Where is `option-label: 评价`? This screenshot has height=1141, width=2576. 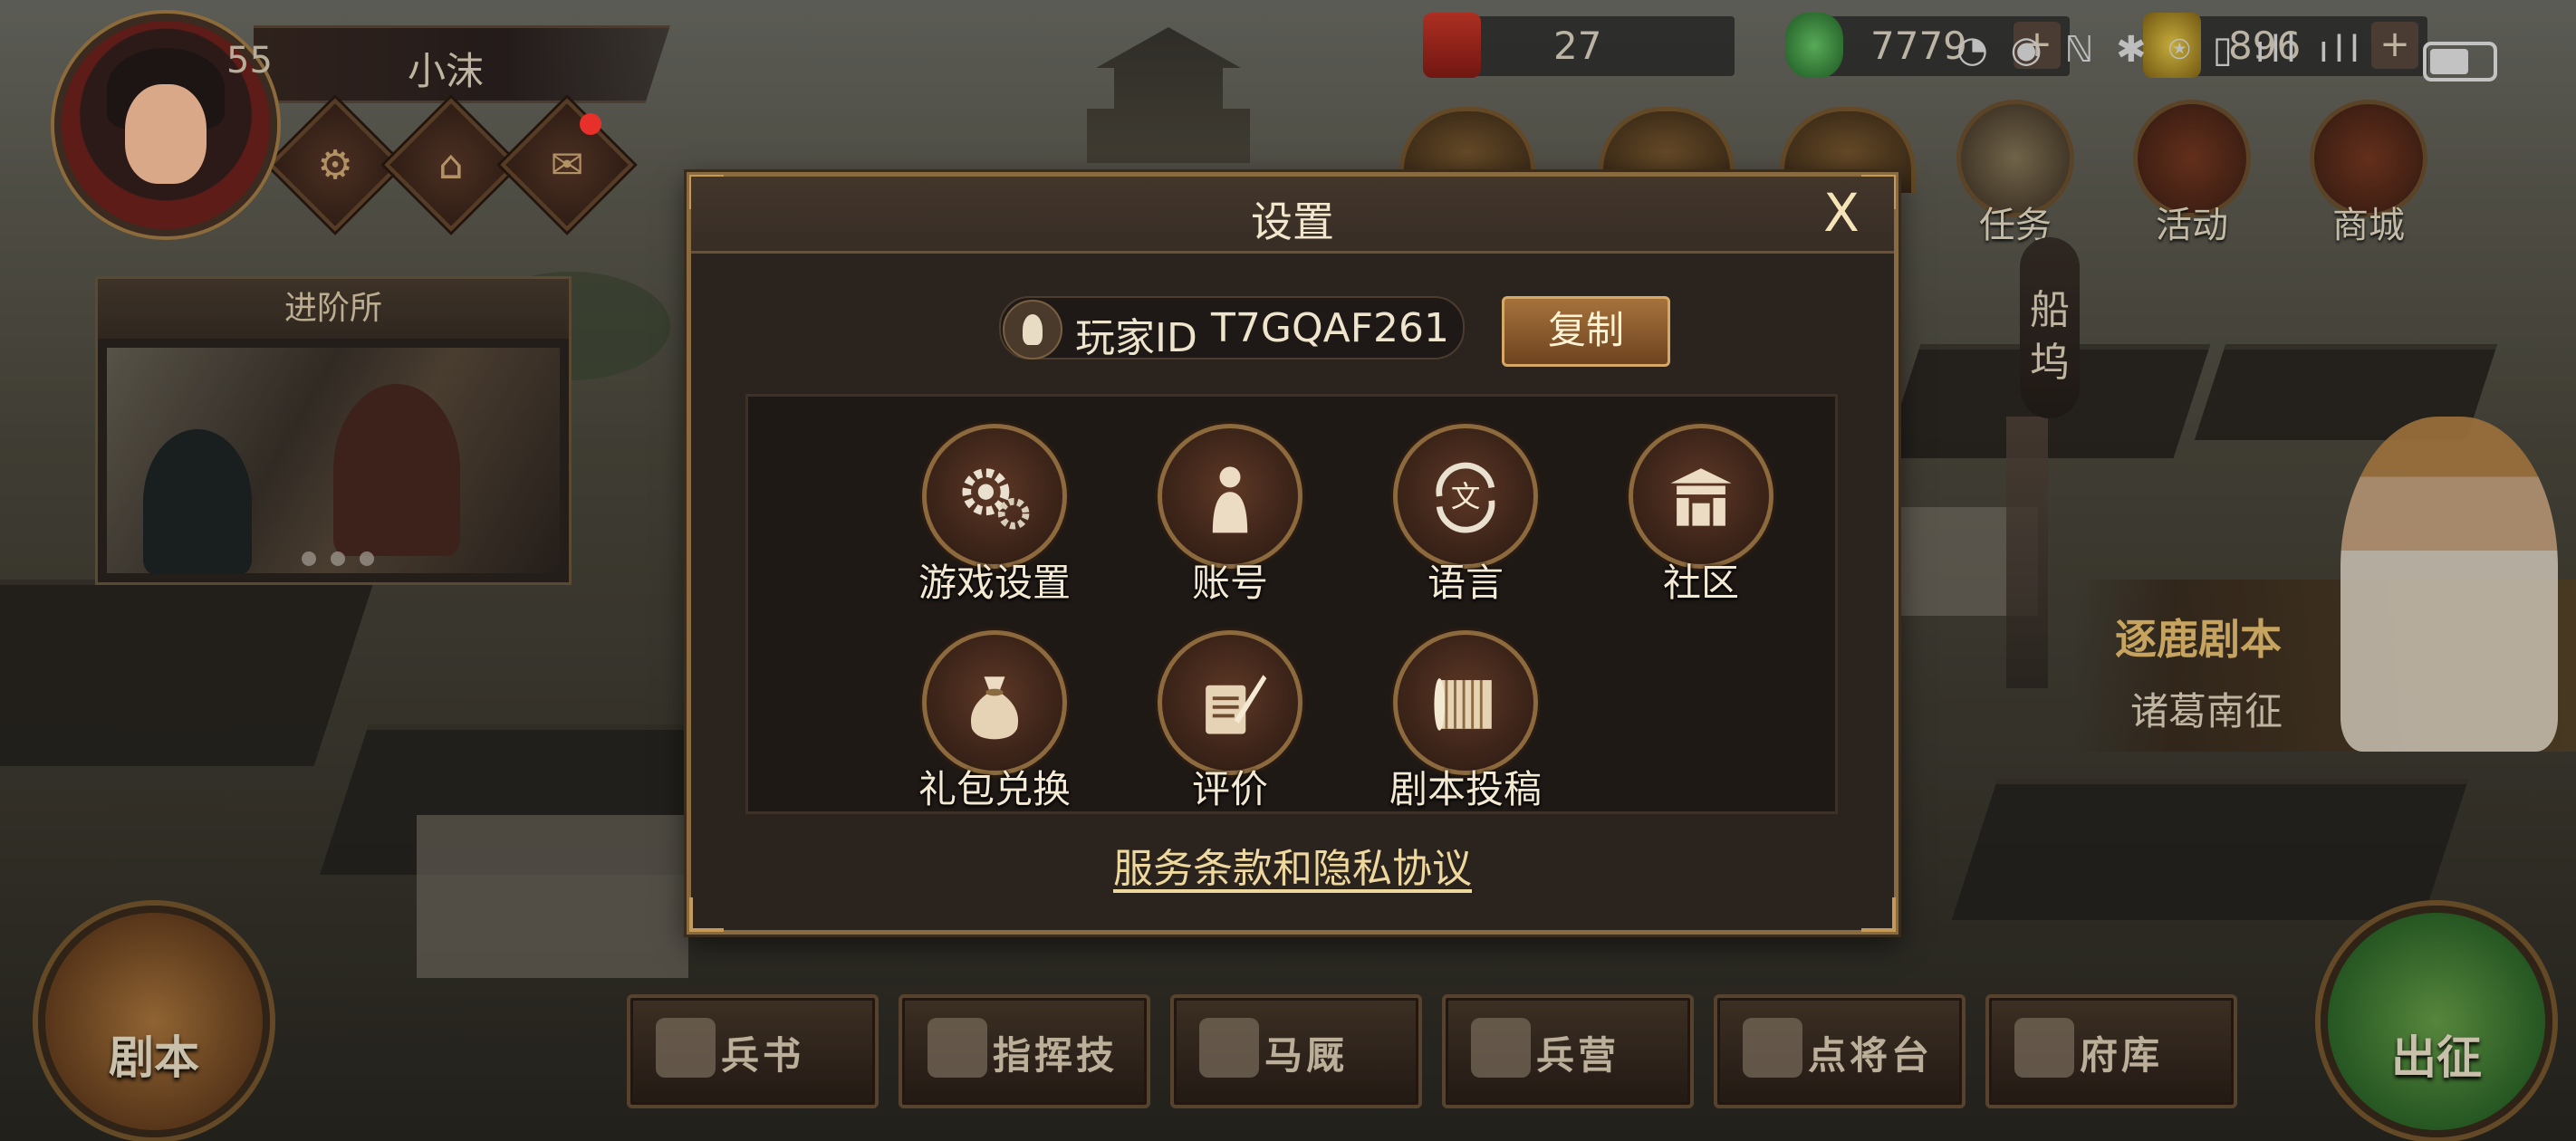 option-label: 评价 is located at coordinates (1229, 789).